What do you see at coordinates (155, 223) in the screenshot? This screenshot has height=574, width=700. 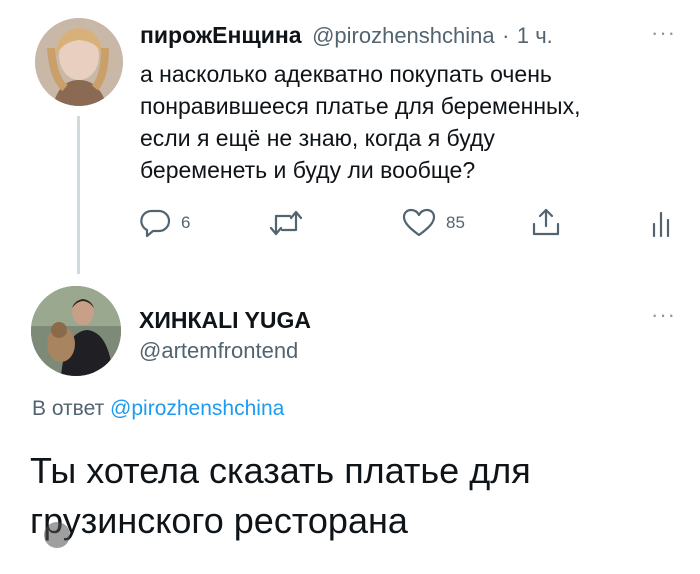 I see `reply-icon` at bounding box center [155, 223].